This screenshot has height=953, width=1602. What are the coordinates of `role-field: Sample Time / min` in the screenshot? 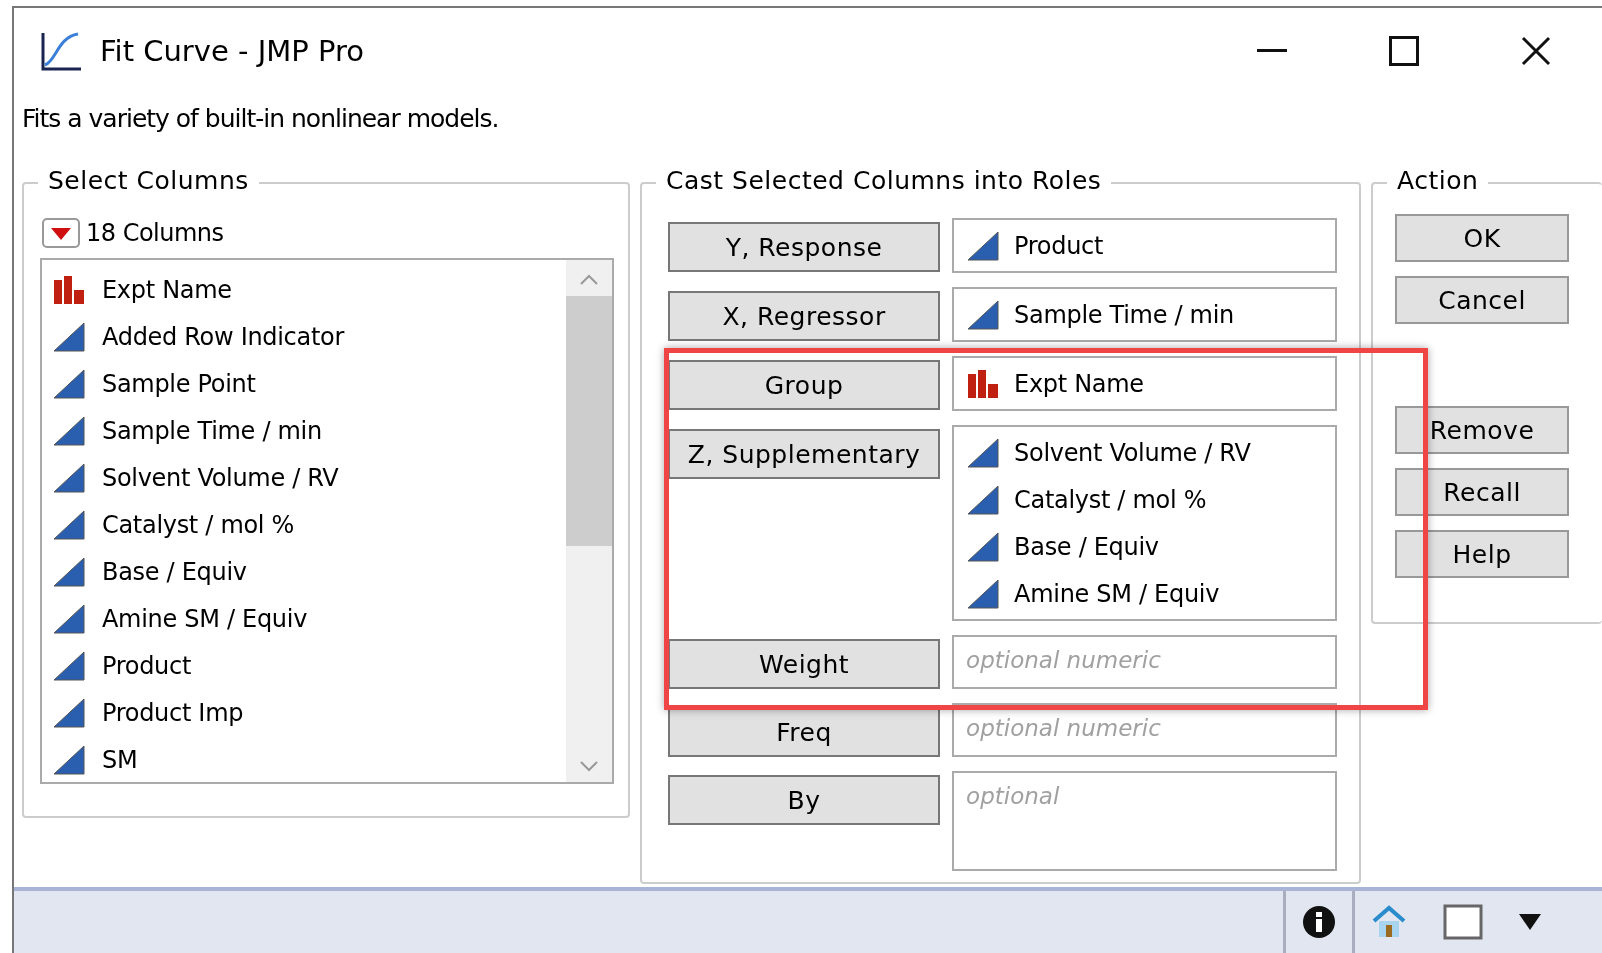 It's located at (1145, 314).